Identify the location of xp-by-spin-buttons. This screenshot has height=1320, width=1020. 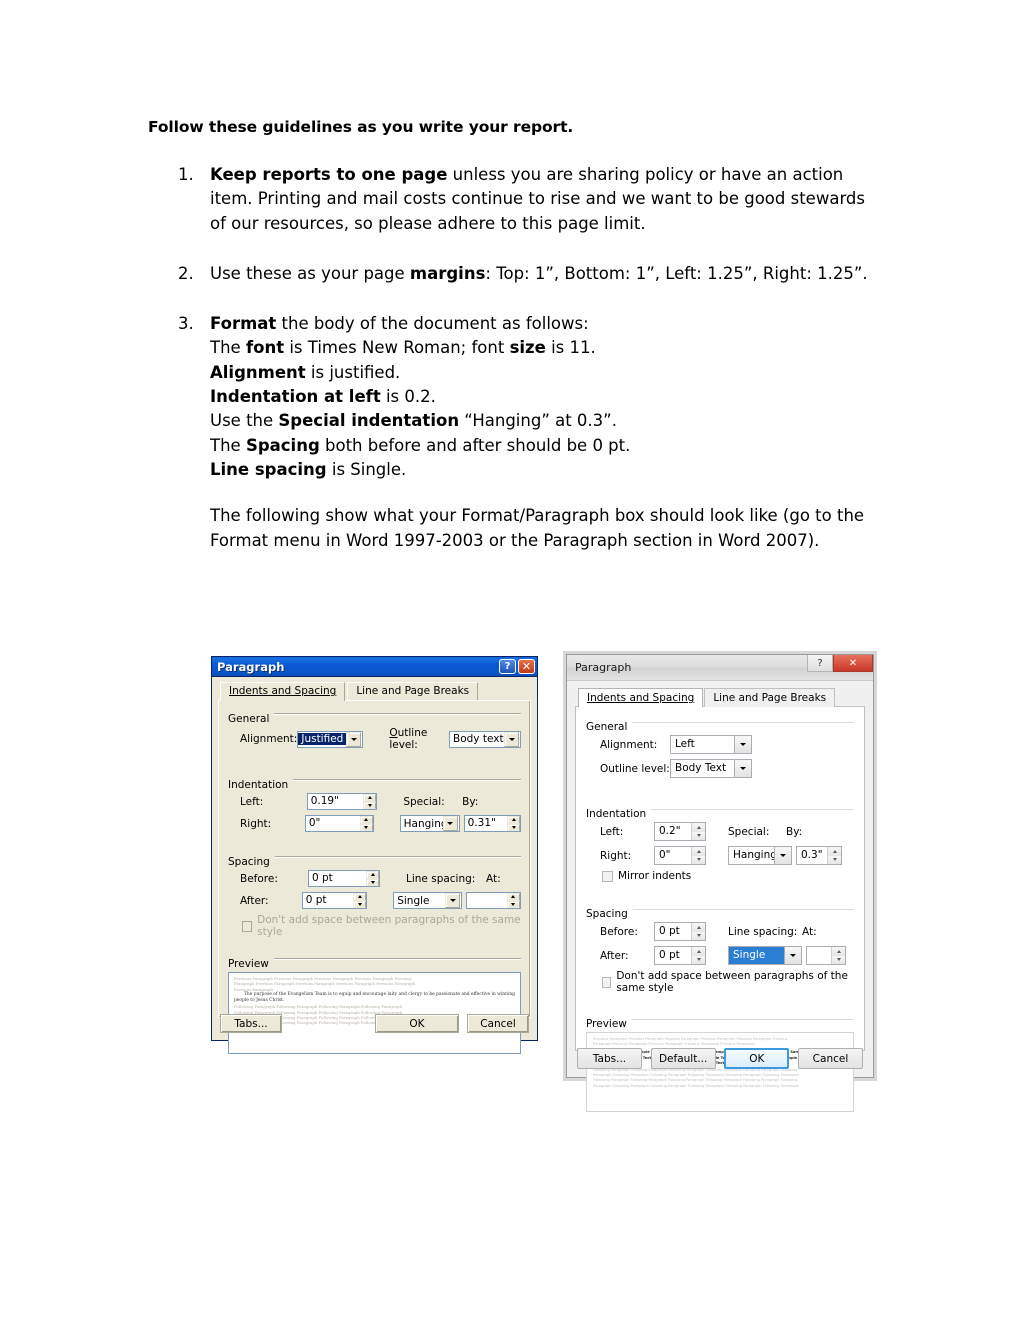
(513, 823).